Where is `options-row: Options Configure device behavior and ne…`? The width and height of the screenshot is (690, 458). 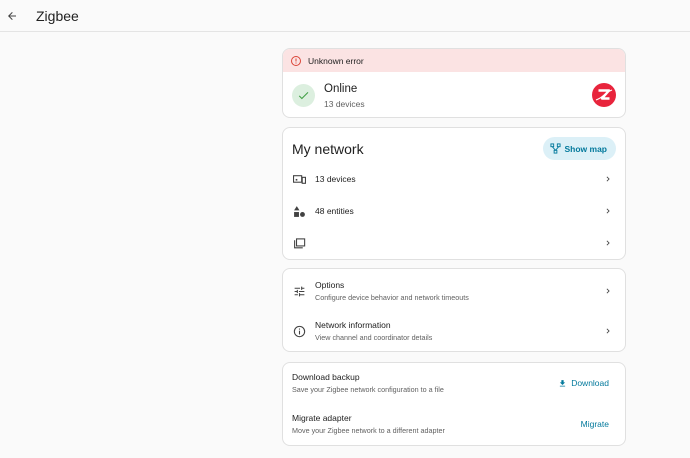 options-row: Options Configure device behavior and ne… is located at coordinates (454, 291).